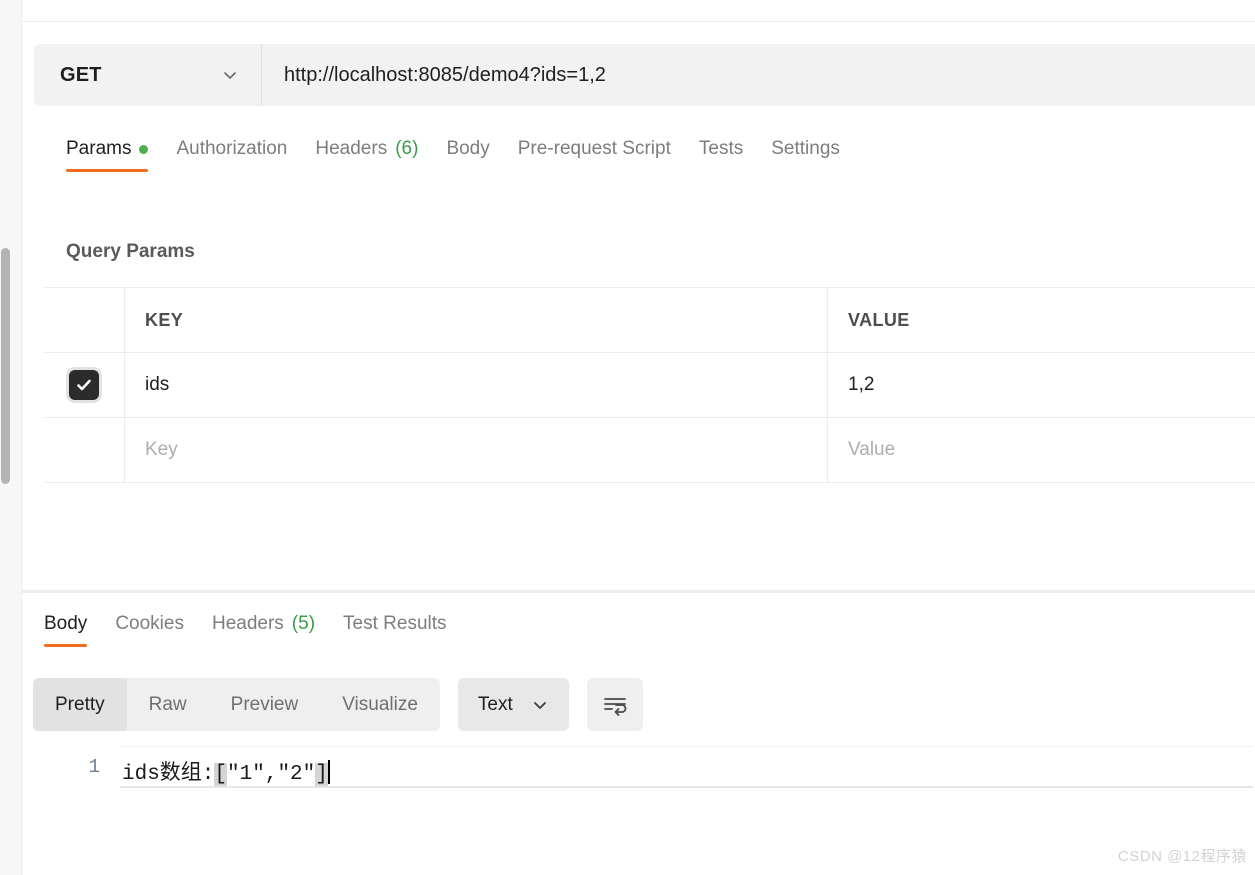 Image resolution: width=1255 pixels, height=875 pixels. I want to click on tab-pre-request-script: Pre-request Script, so click(594, 149).